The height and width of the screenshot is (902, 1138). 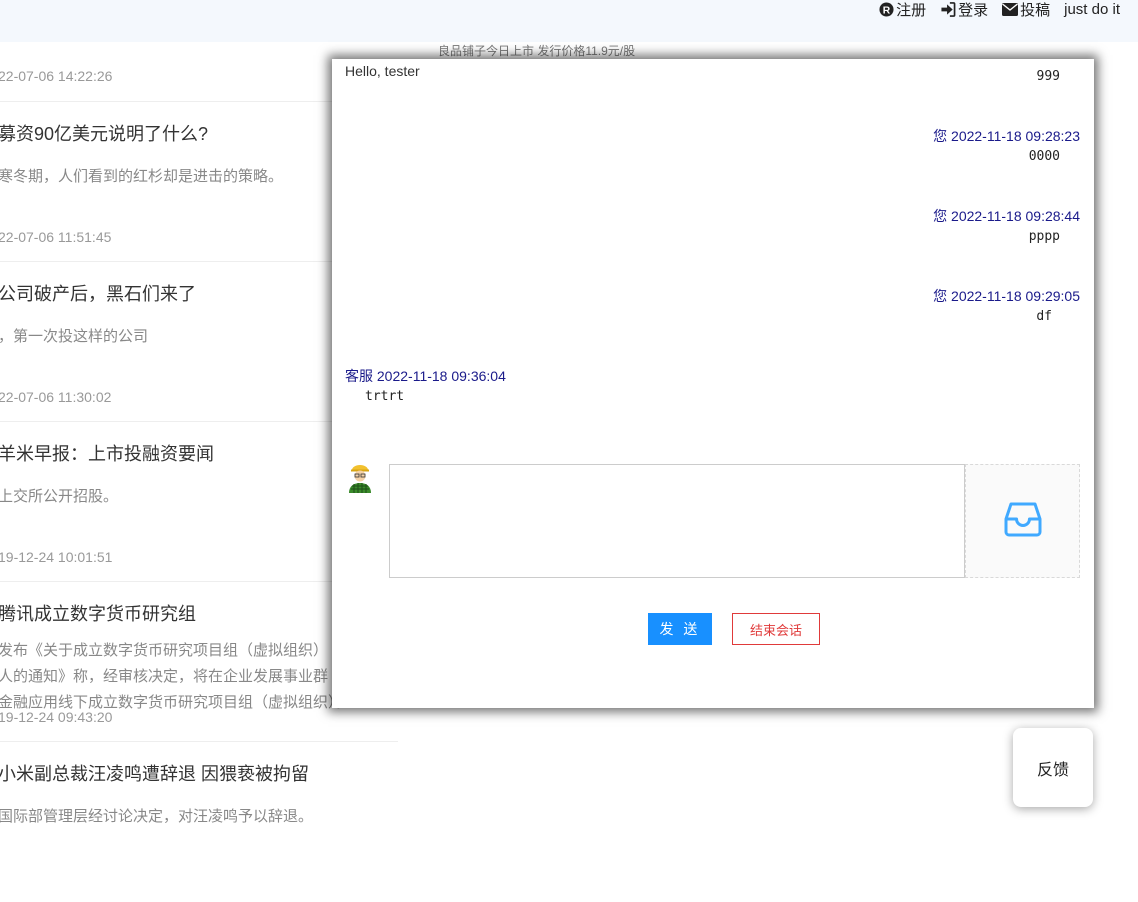 I want to click on submit-link: 投稿, so click(x=1026, y=10).